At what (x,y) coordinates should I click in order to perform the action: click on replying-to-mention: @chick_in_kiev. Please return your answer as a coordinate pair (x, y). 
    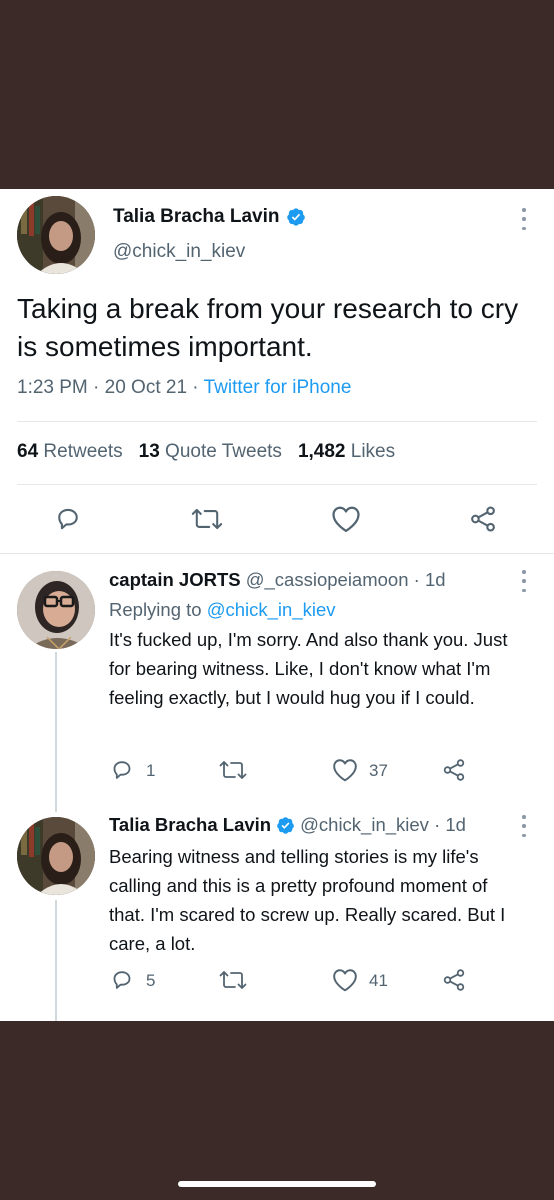
    Looking at the image, I should click on (271, 609).